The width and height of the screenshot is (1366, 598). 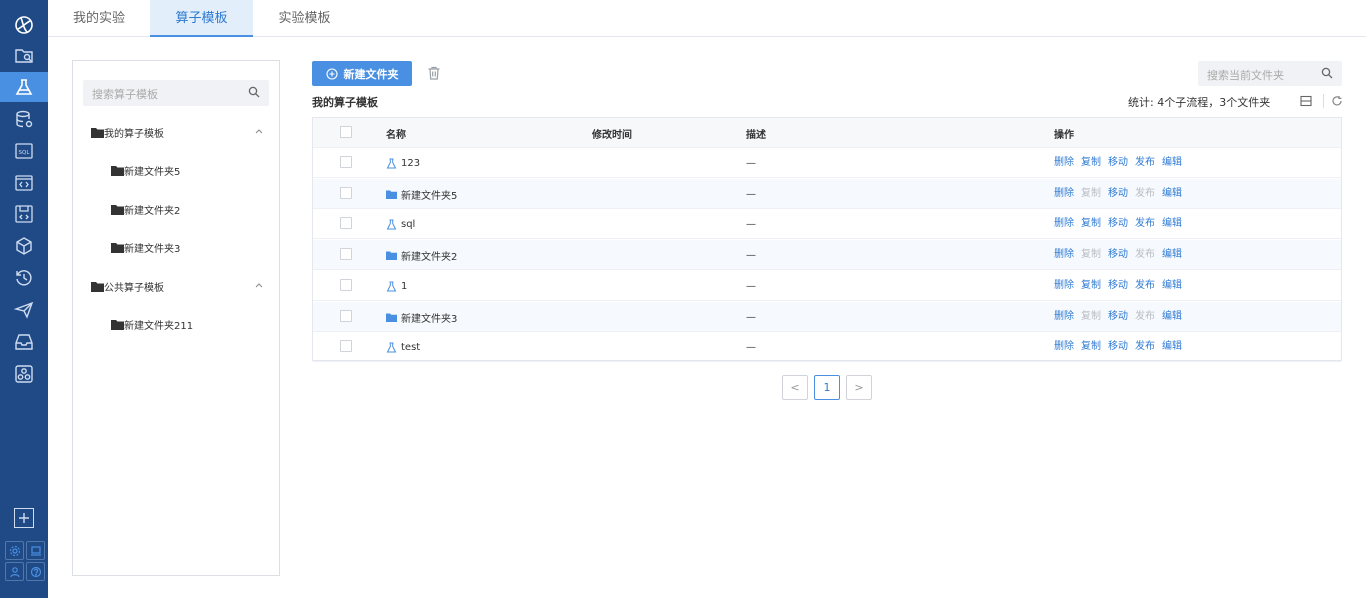 I want to click on row-name-cell: 1, so click(x=396, y=286).